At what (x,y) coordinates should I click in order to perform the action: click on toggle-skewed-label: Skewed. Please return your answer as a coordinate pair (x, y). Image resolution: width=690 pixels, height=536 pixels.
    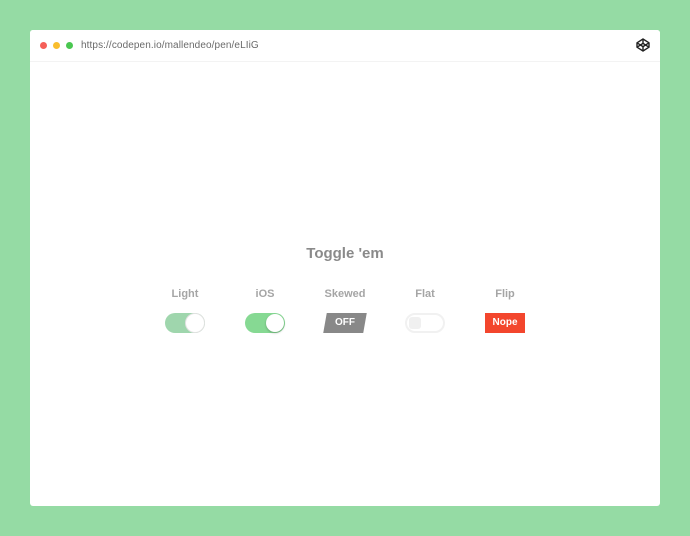
    Looking at the image, I should click on (345, 294).